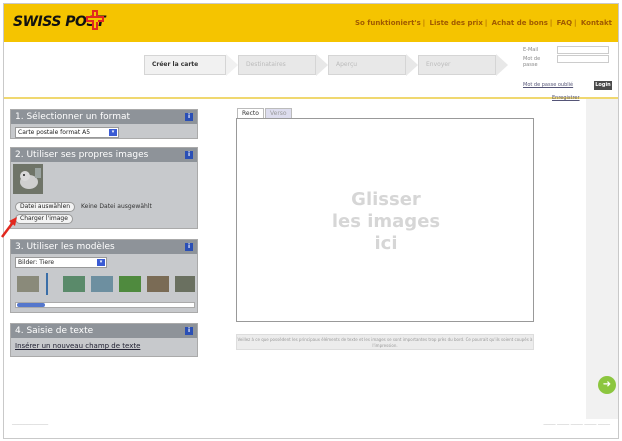 Image resolution: width=622 pixels, height=441 pixels. Describe the element at coordinates (104, 155) in the screenshot. I see `panel-images-title: 2. Utiliser ses propres images i` at that location.